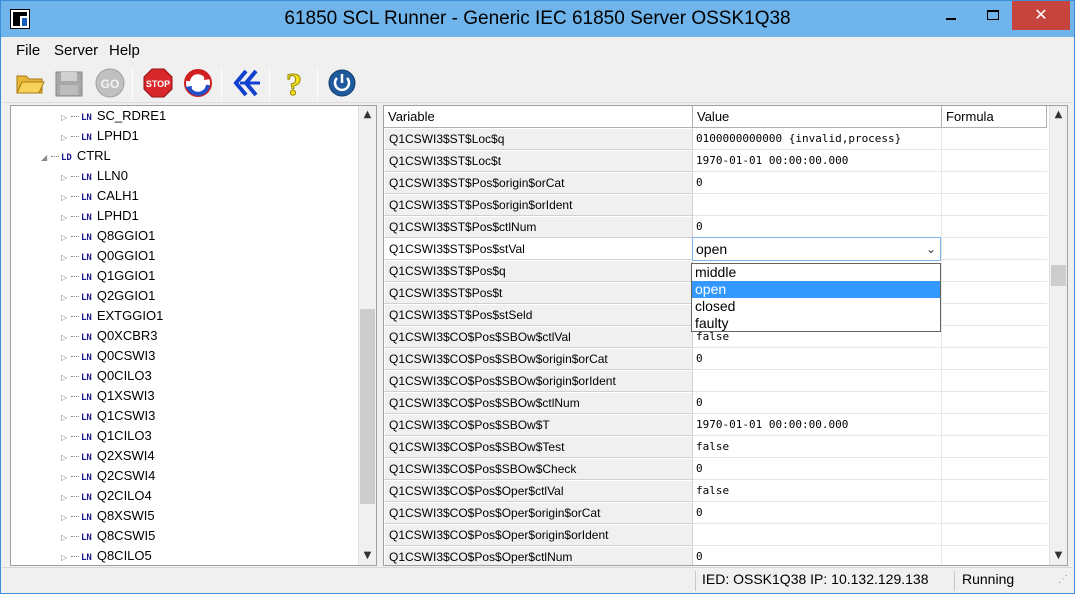 The width and height of the screenshot is (1075, 594). Describe the element at coordinates (538, 249) in the screenshot. I see `variable-cell: Q1CSWI3$ST$Pos$stVal` at that location.